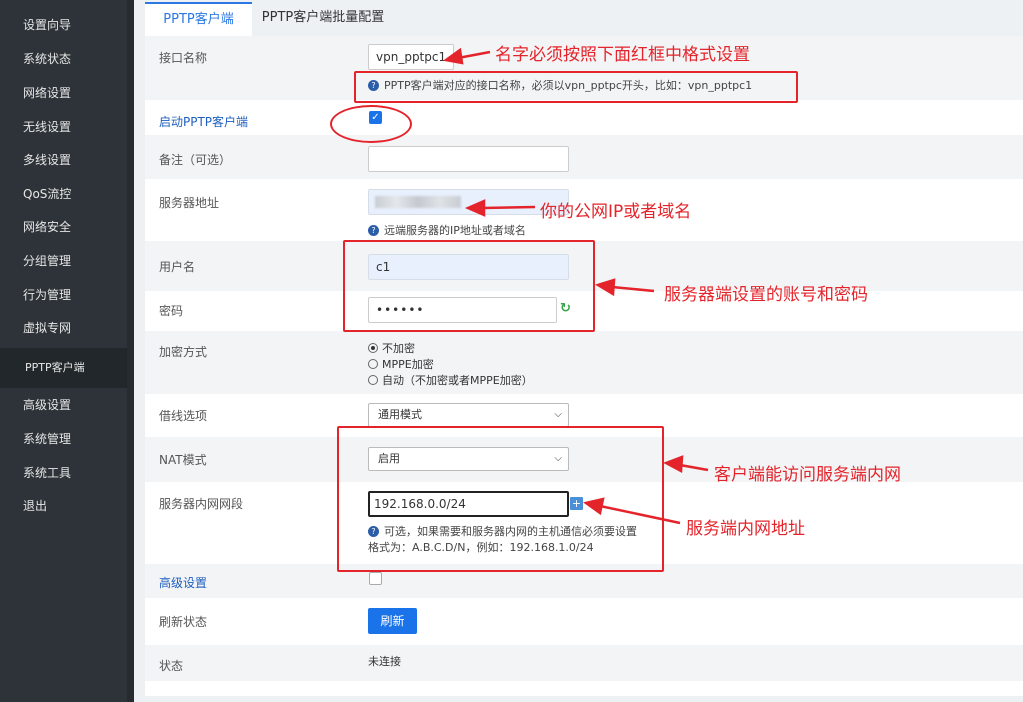 This screenshot has height=702, width=1023. Describe the element at coordinates (455, 230) in the screenshot. I see `server-address-help-text: 远端服务器的IP地址或者域名` at that location.